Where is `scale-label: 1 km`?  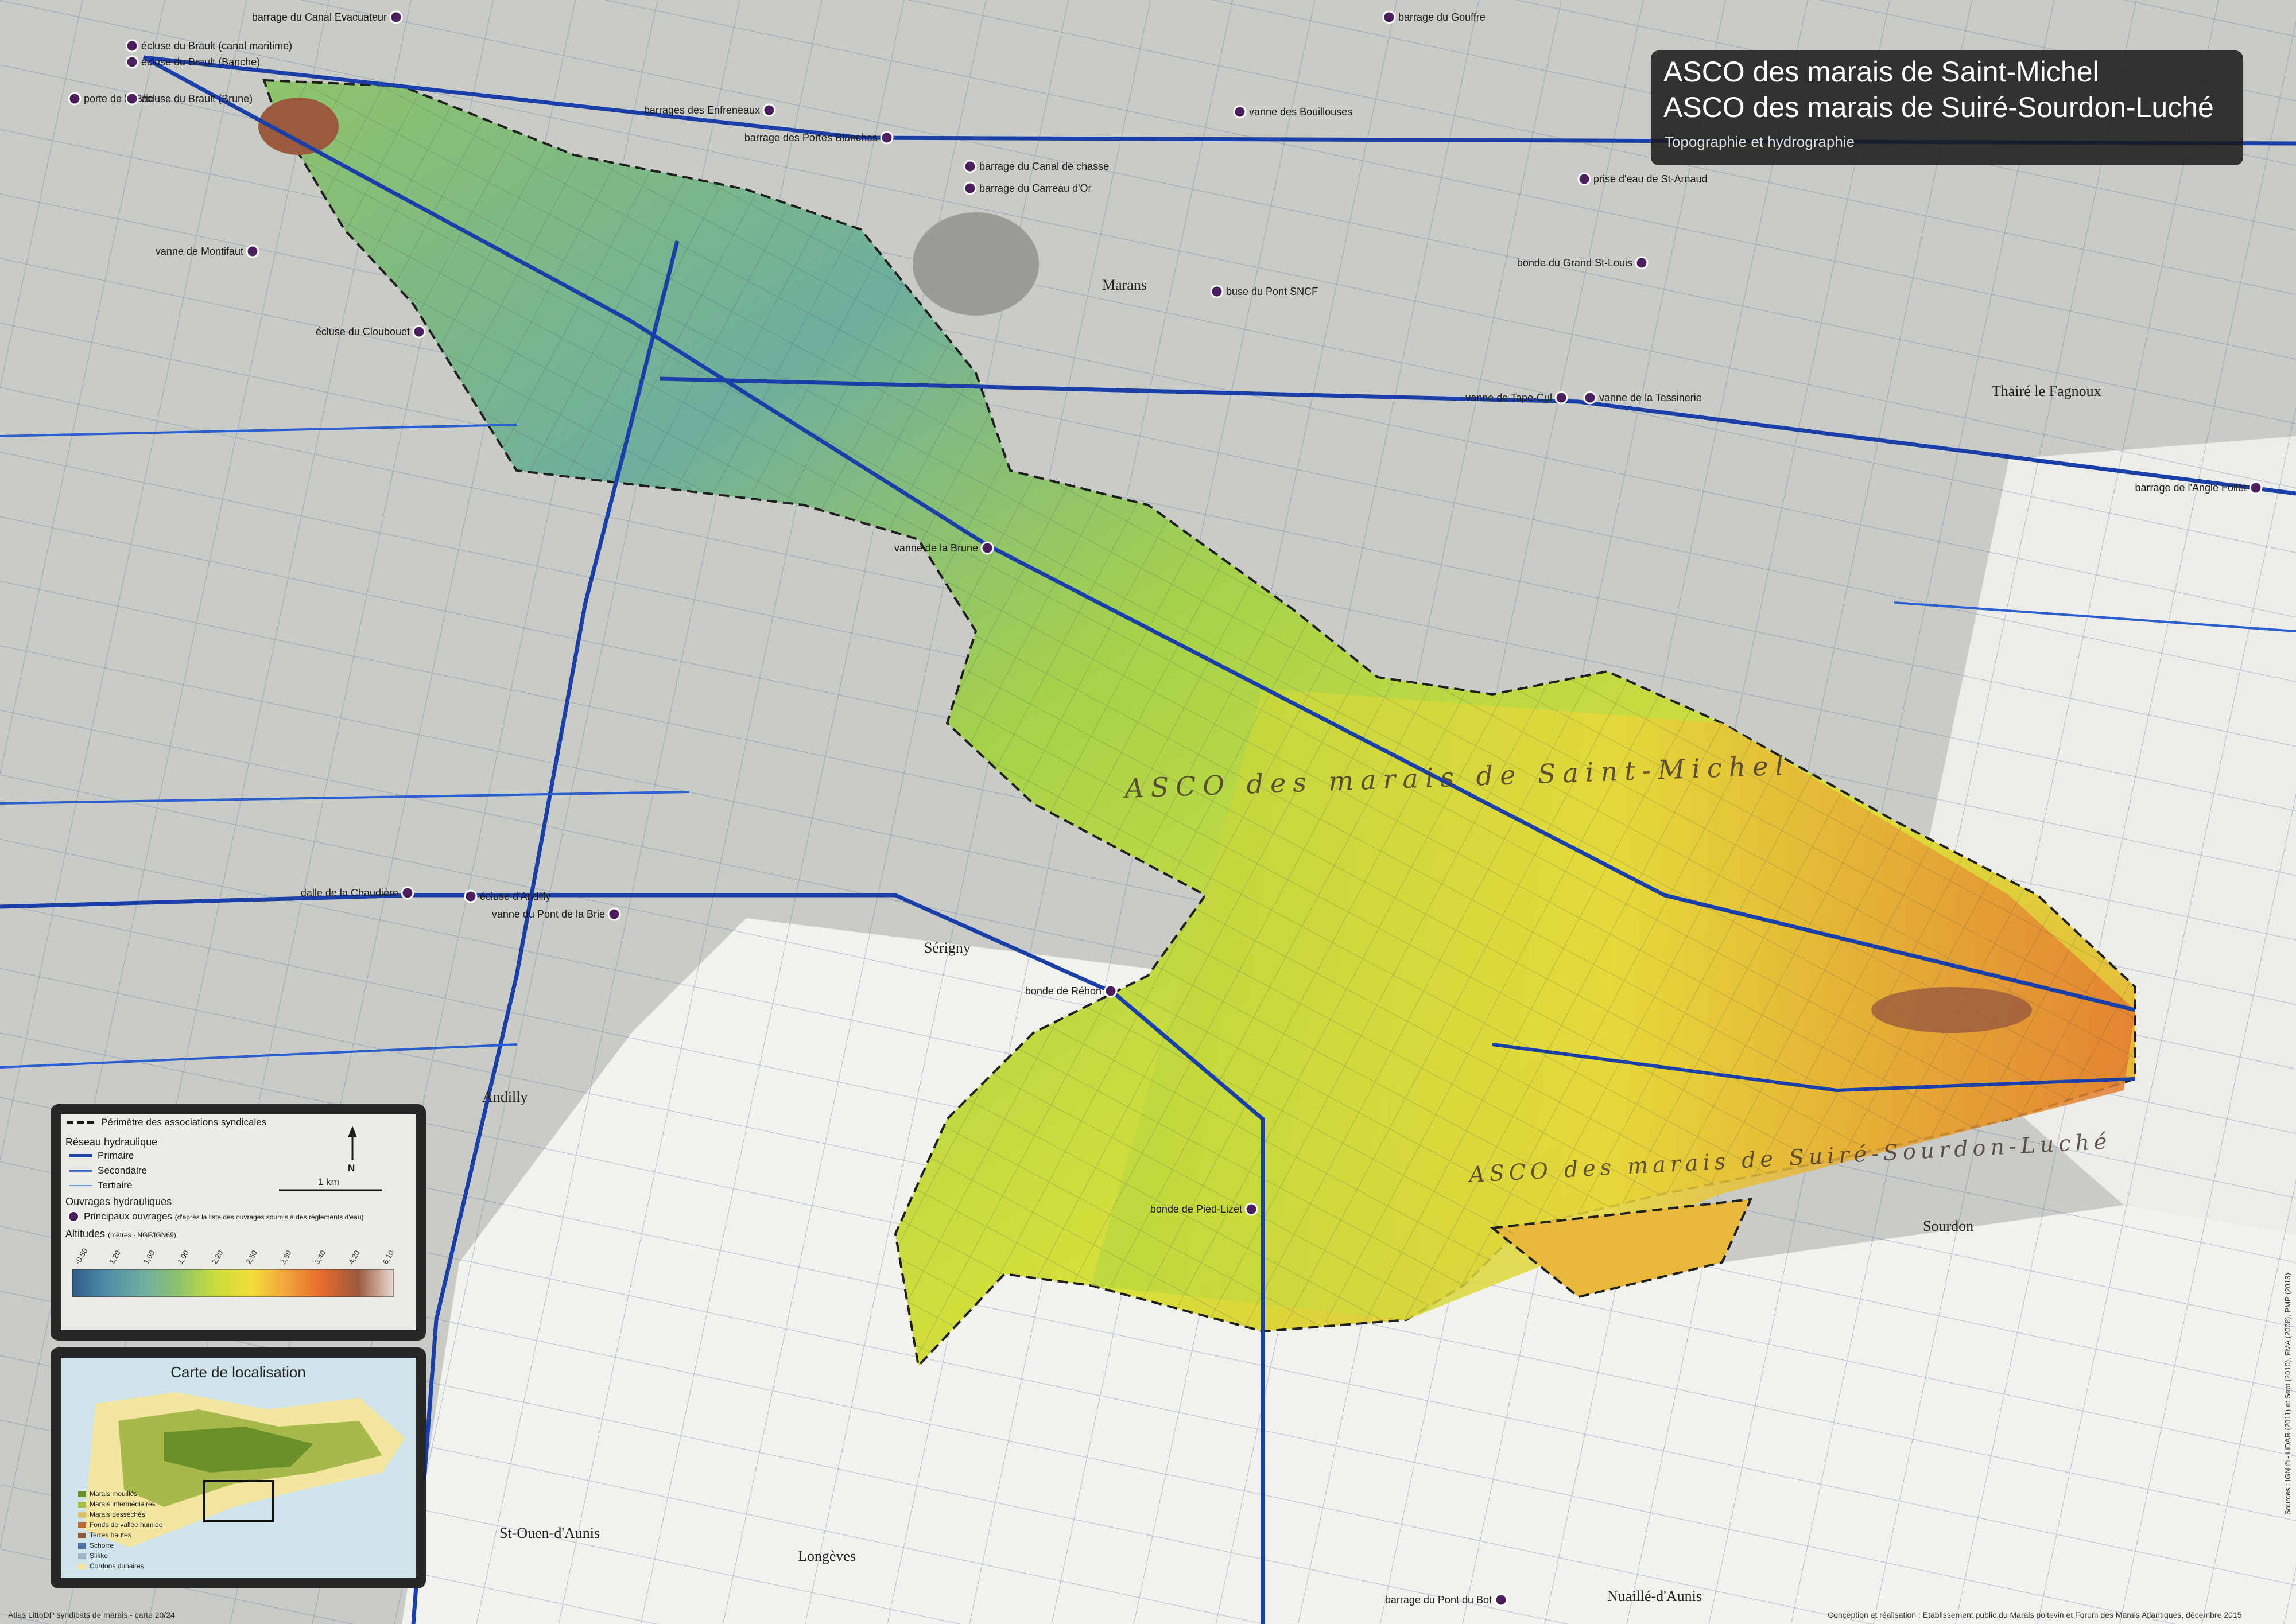 scale-label: 1 km is located at coordinates (328, 1181).